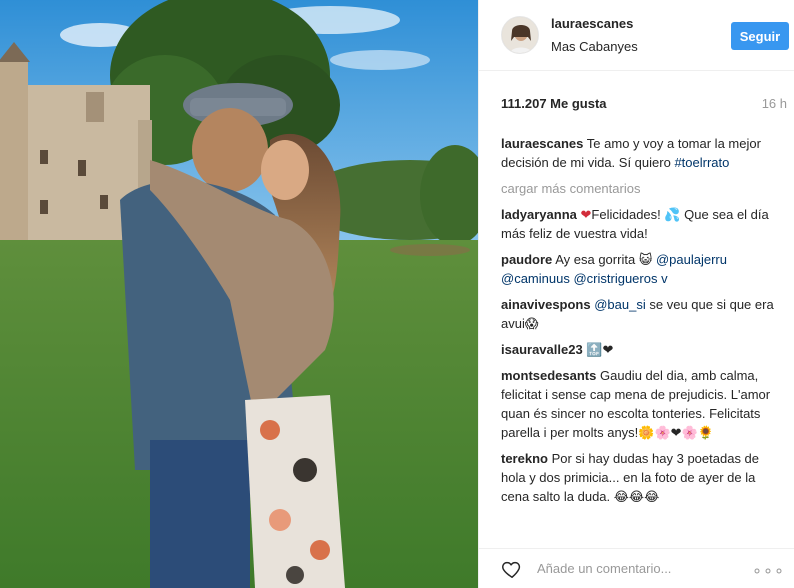 The height and width of the screenshot is (588, 794). I want to click on header-divider, so click(636, 70).